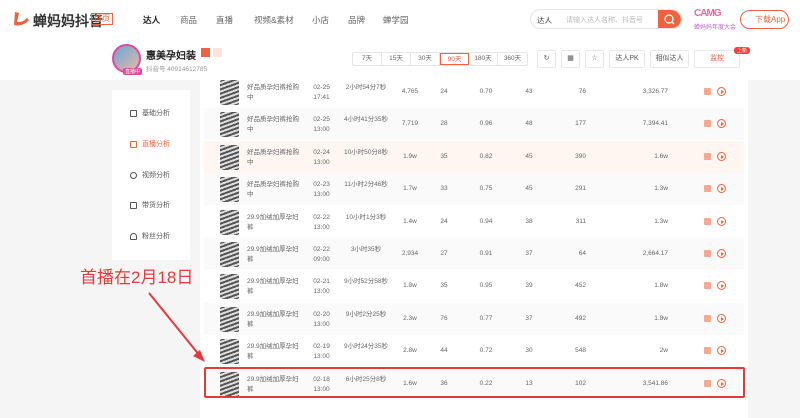 This screenshot has width=800, height=418. Describe the element at coordinates (176, 327) in the screenshot. I see `annotation-arrow` at that location.